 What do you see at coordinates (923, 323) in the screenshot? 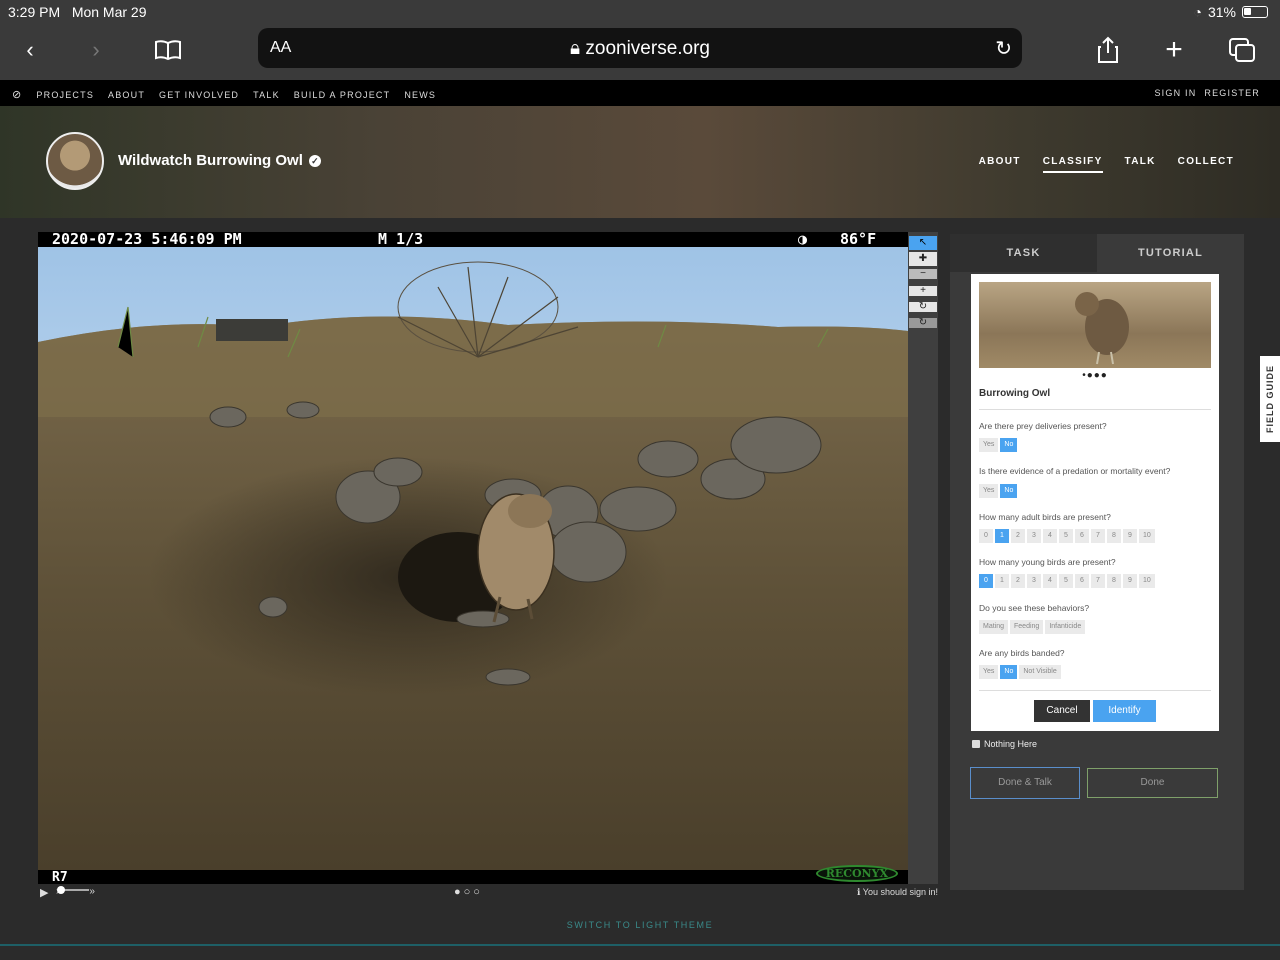
I see `reset-button: ↻` at bounding box center [923, 323].